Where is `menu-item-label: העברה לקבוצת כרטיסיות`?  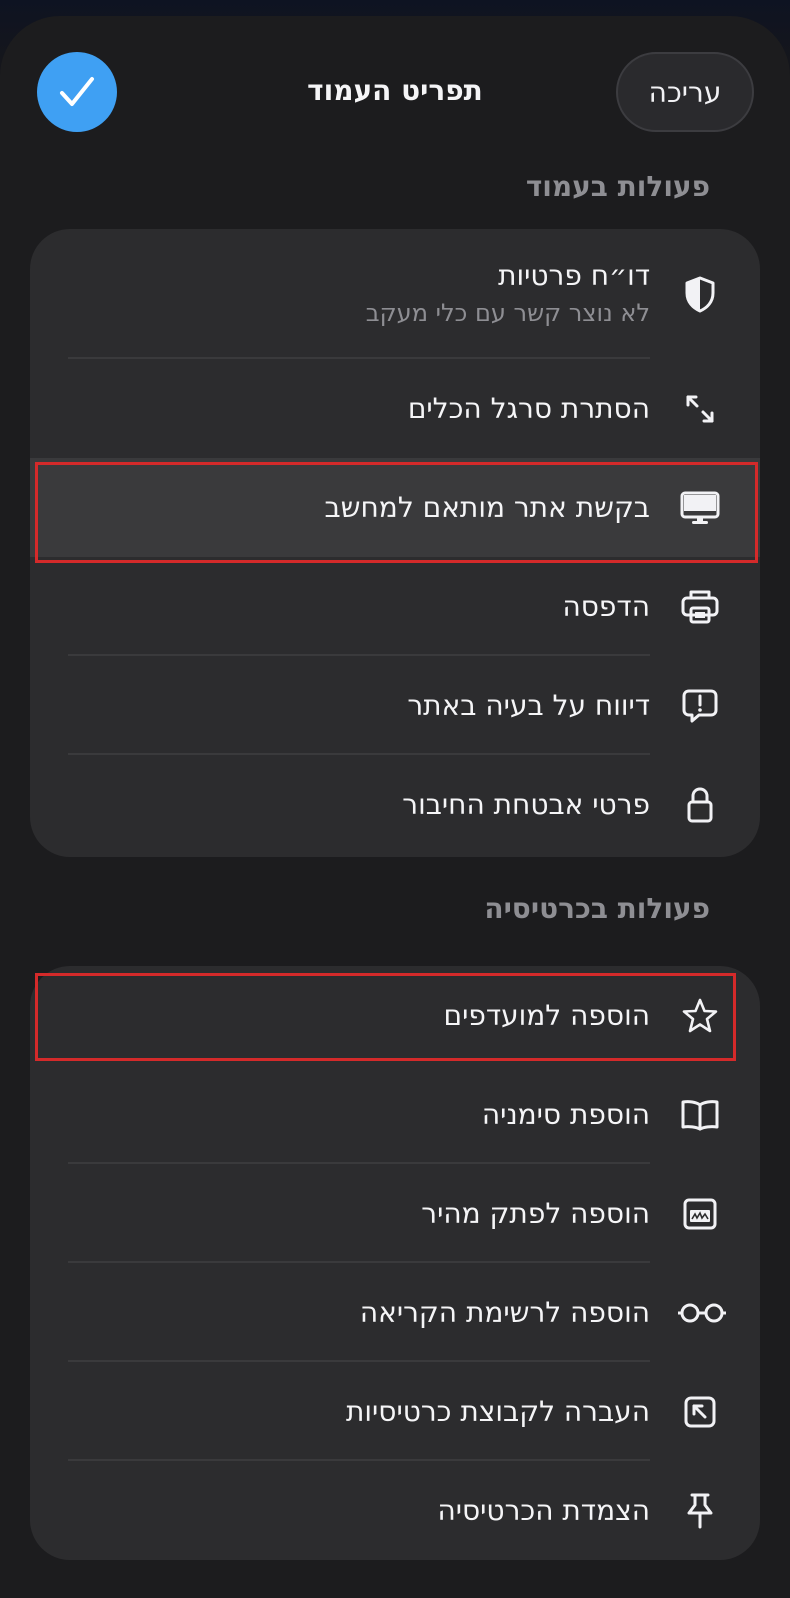 menu-item-label: העברה לקבוצת כרטיסיות is located at coordinates (497, 1411).